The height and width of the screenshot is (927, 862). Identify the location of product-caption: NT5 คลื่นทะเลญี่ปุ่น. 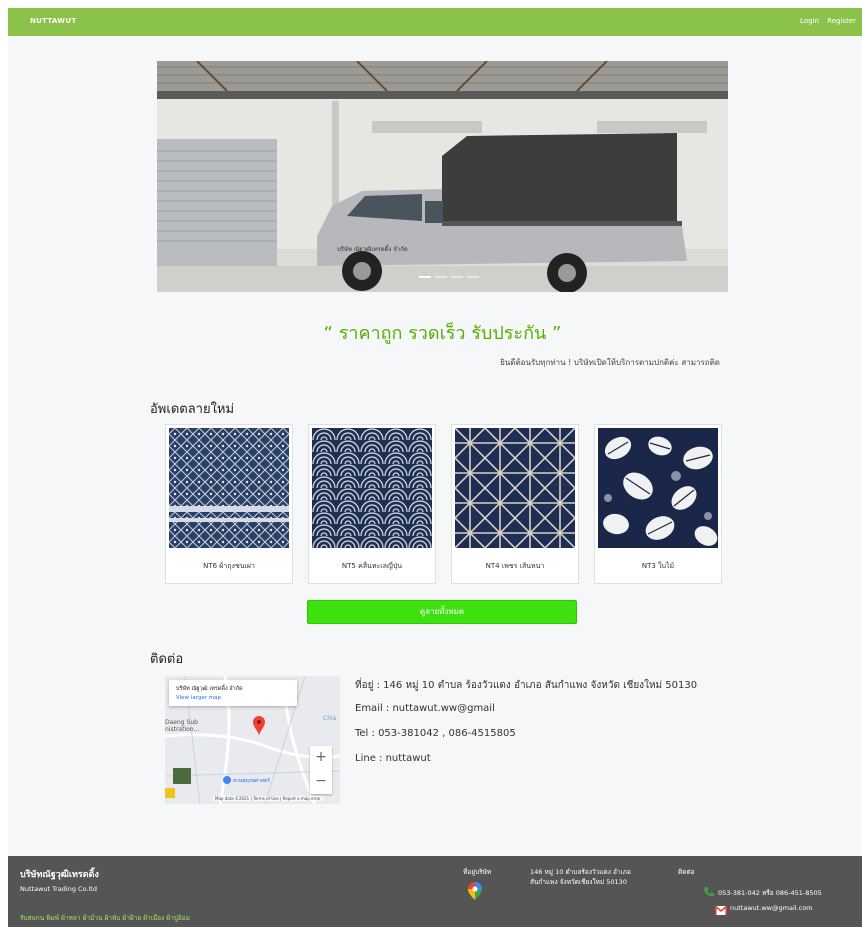
(372, 566).